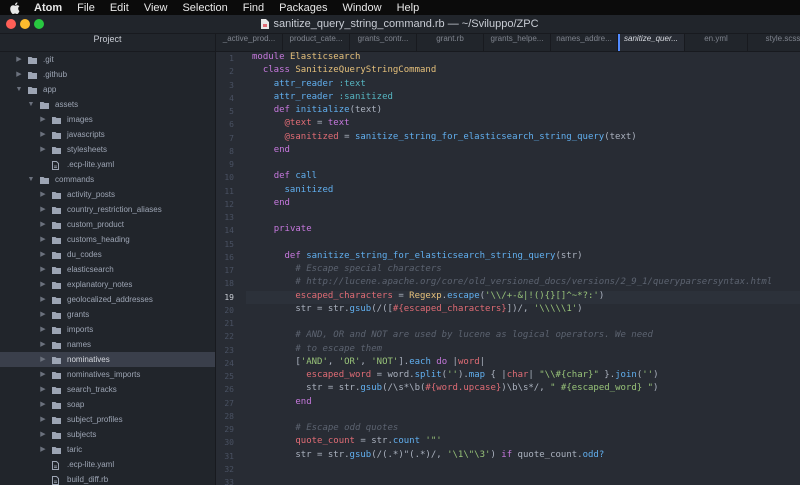  I want to click on code-line: ['AND', 'OR', 'NOT'].each do |word|, so click(368, 363).